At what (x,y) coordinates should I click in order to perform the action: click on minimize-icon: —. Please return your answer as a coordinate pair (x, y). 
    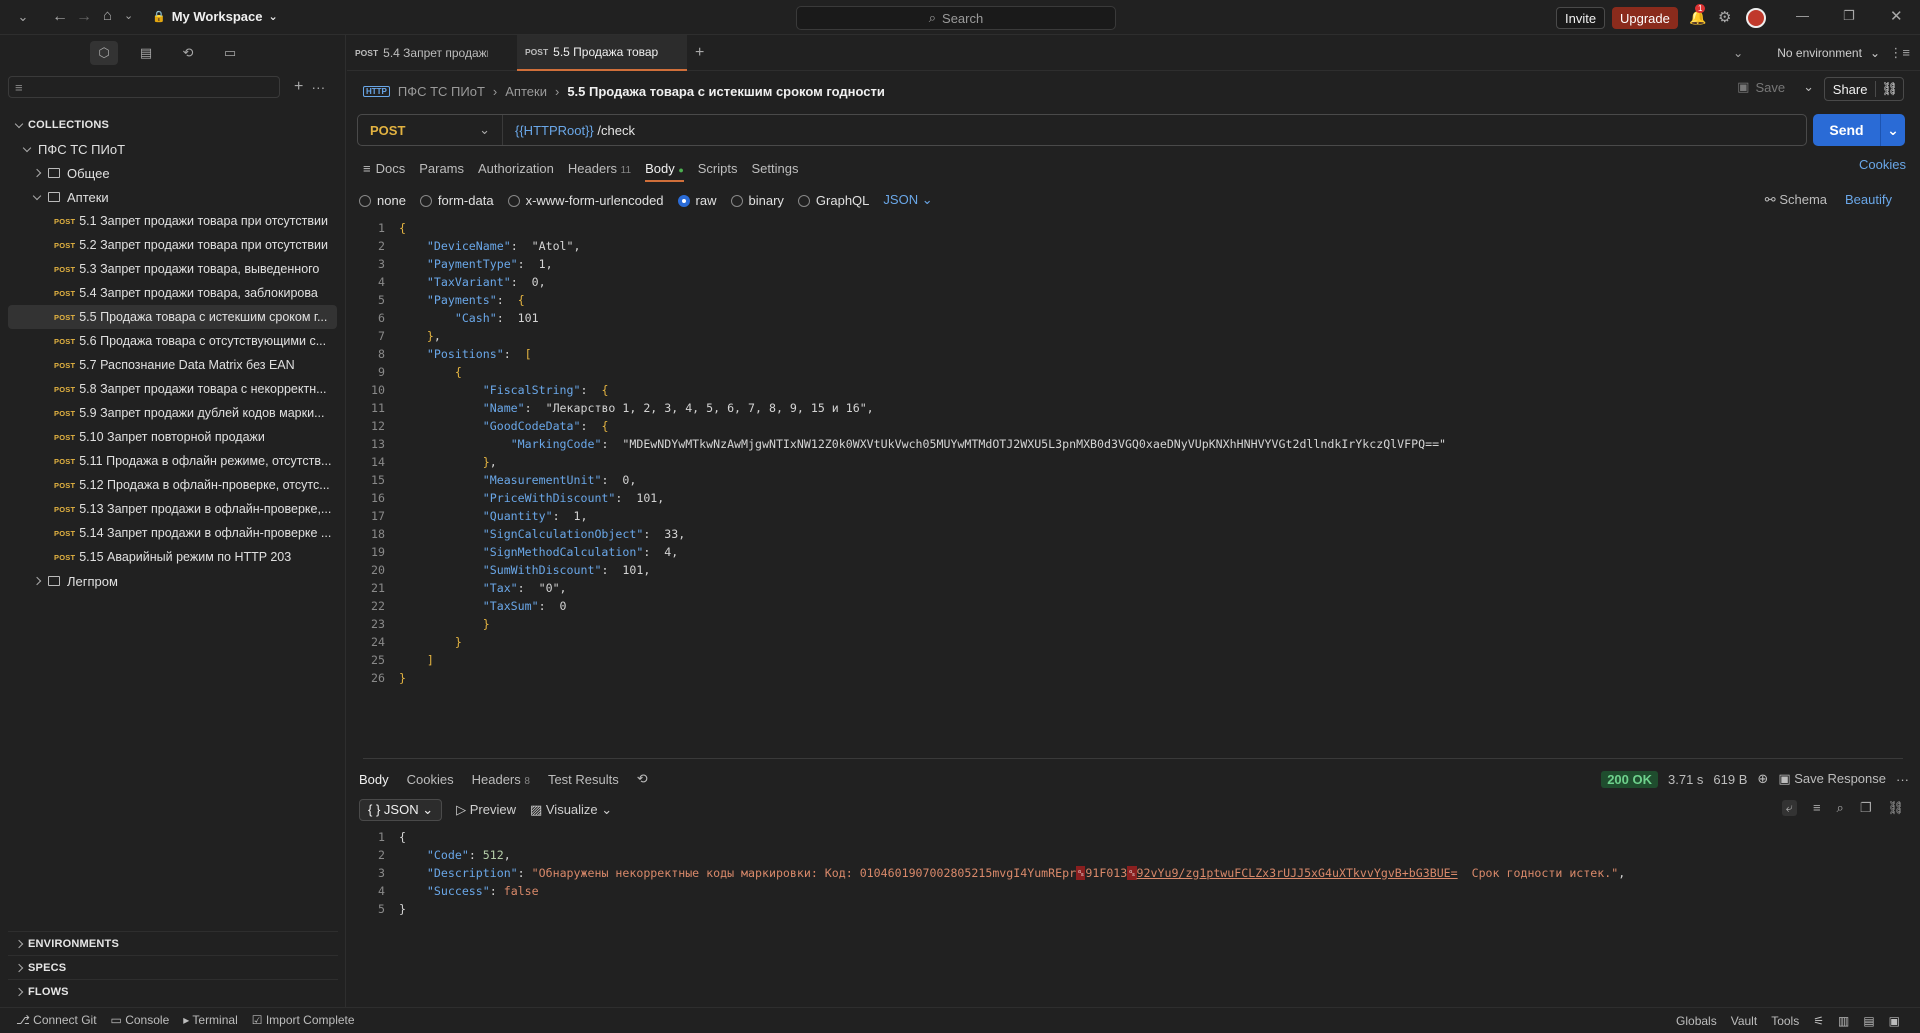
    Looking at the image, I should click on (1802, 15).